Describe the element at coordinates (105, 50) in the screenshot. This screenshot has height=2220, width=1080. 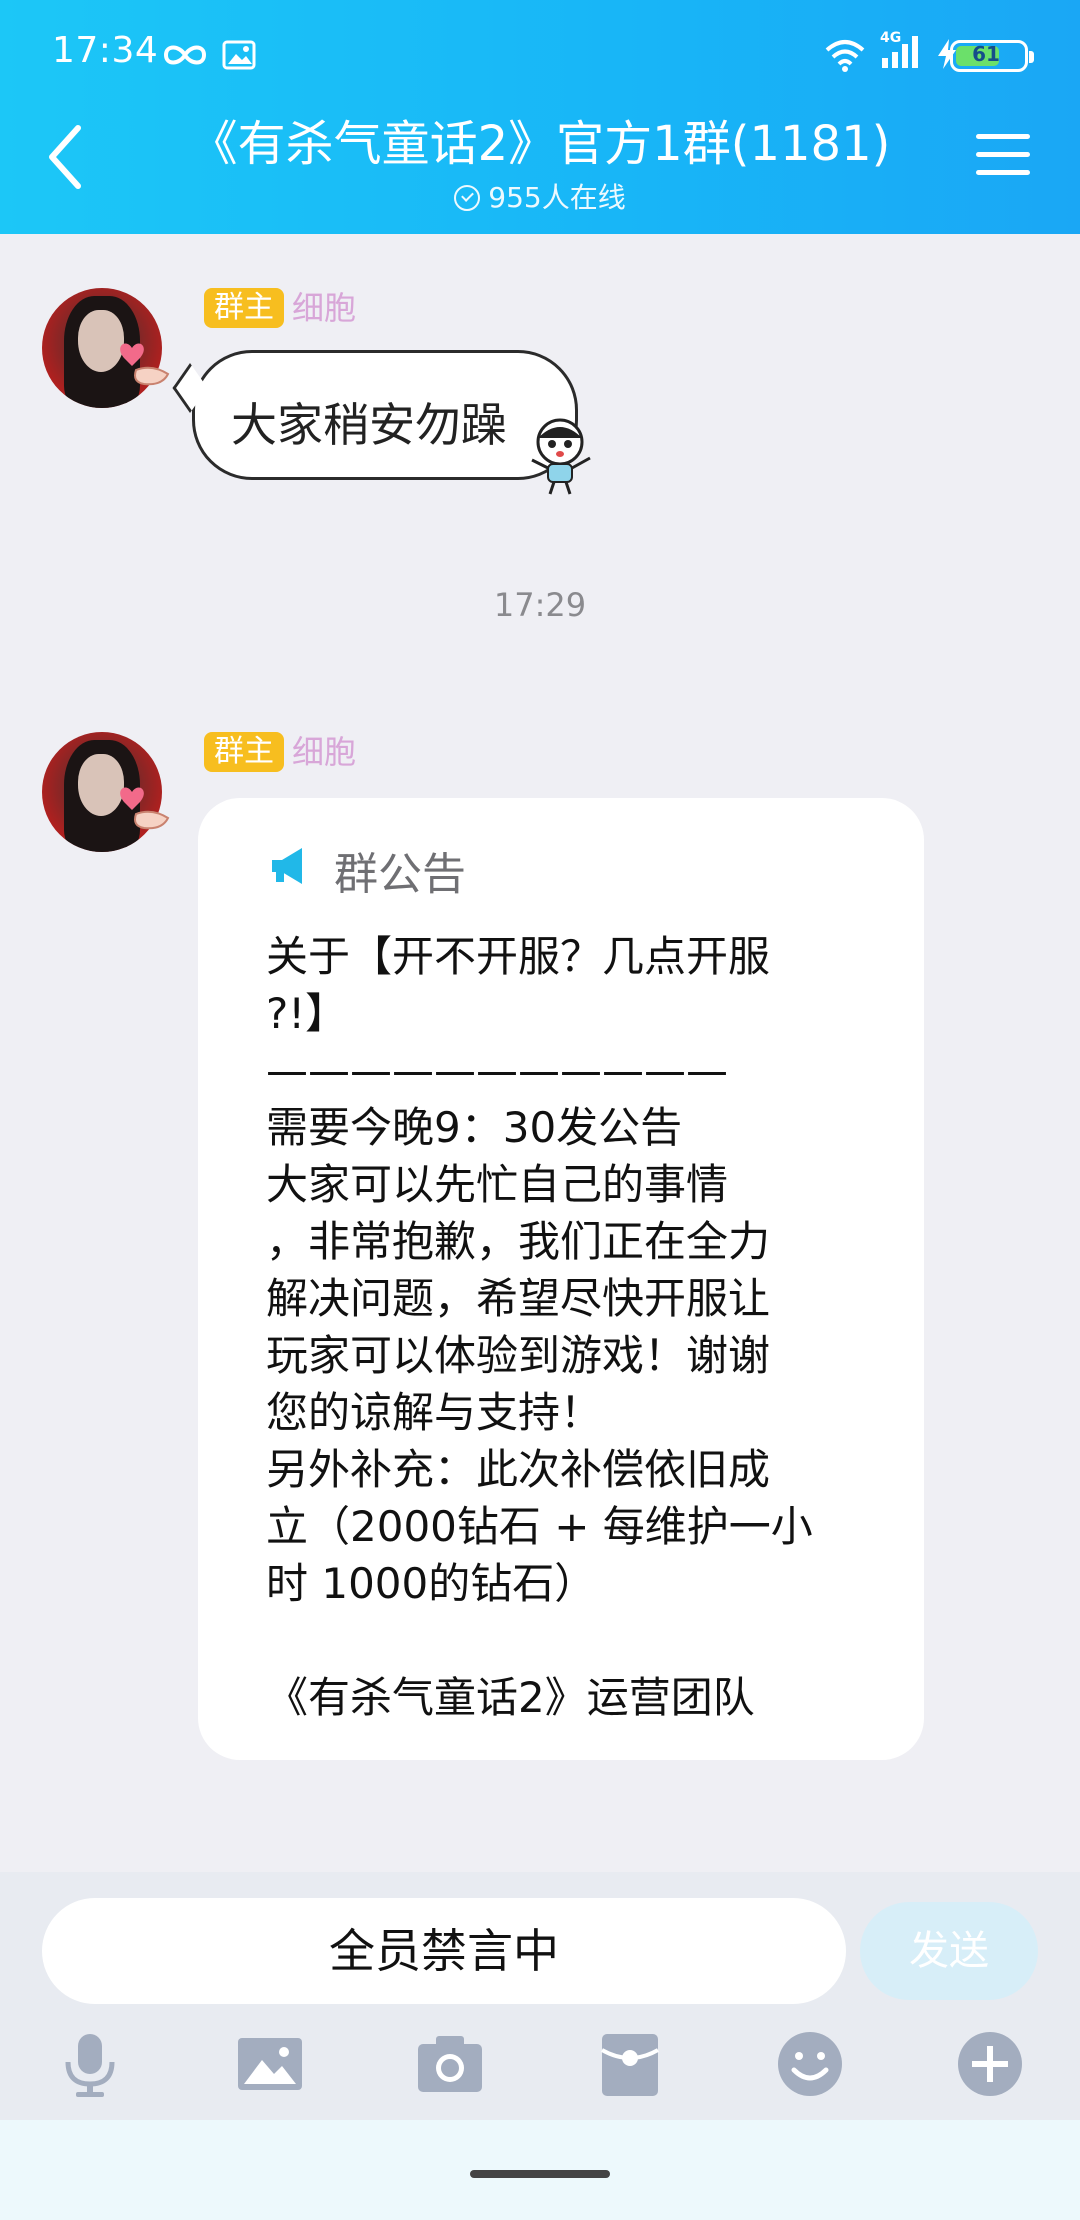
I see `status-time: 17:34` at that location.